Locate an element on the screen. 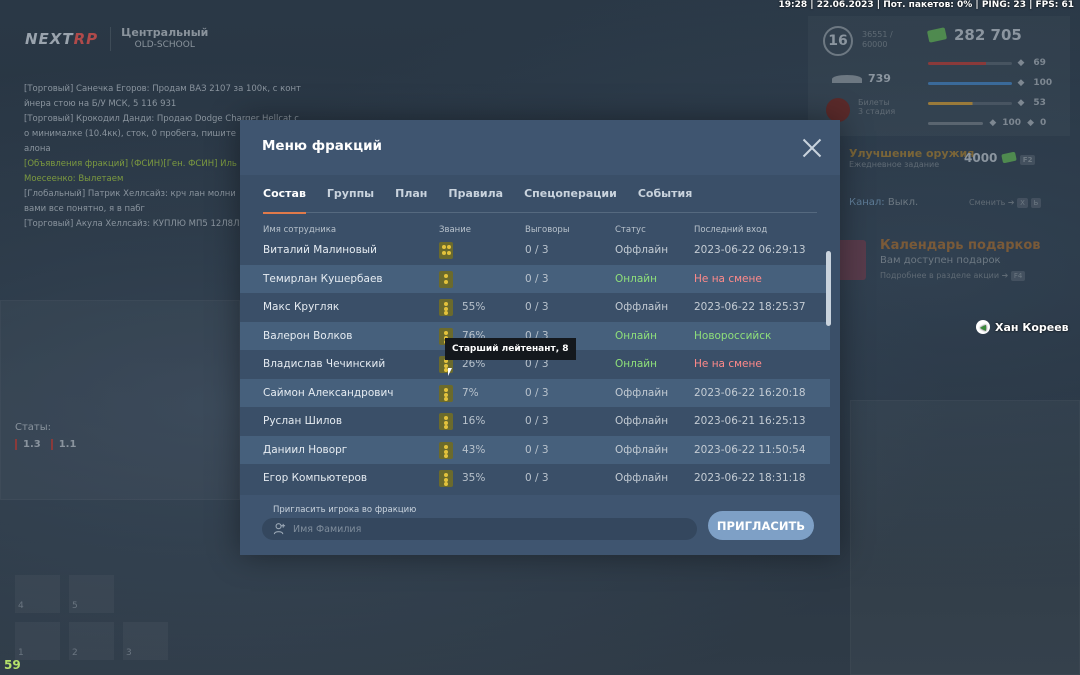 Image resolution: width=1080 pixels, height=675 pixels. slot-number: 5 is located at coordinates (75, 606).